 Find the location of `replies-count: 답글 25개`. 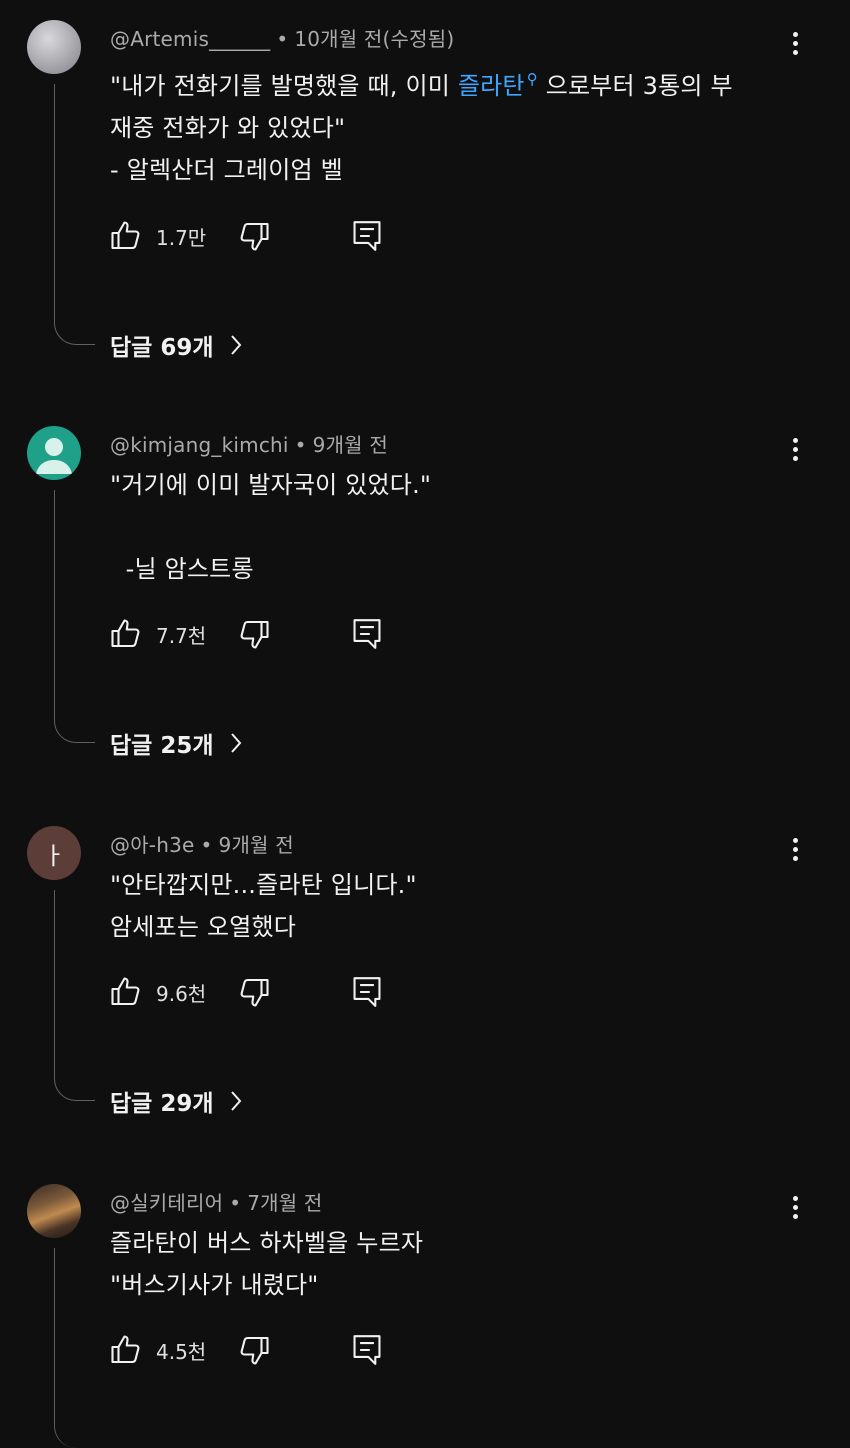

replies-count: 답글 25개 is located at coordinates (162, 746).